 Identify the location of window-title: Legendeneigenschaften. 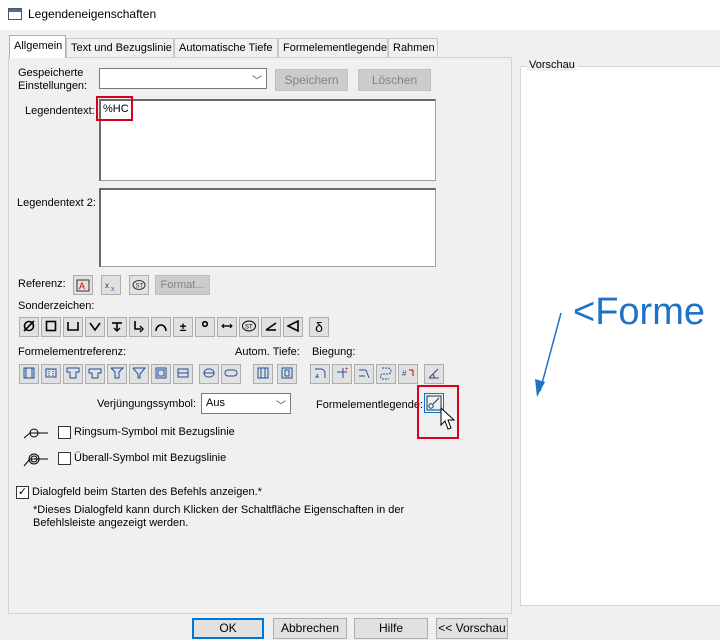
(92, 14).